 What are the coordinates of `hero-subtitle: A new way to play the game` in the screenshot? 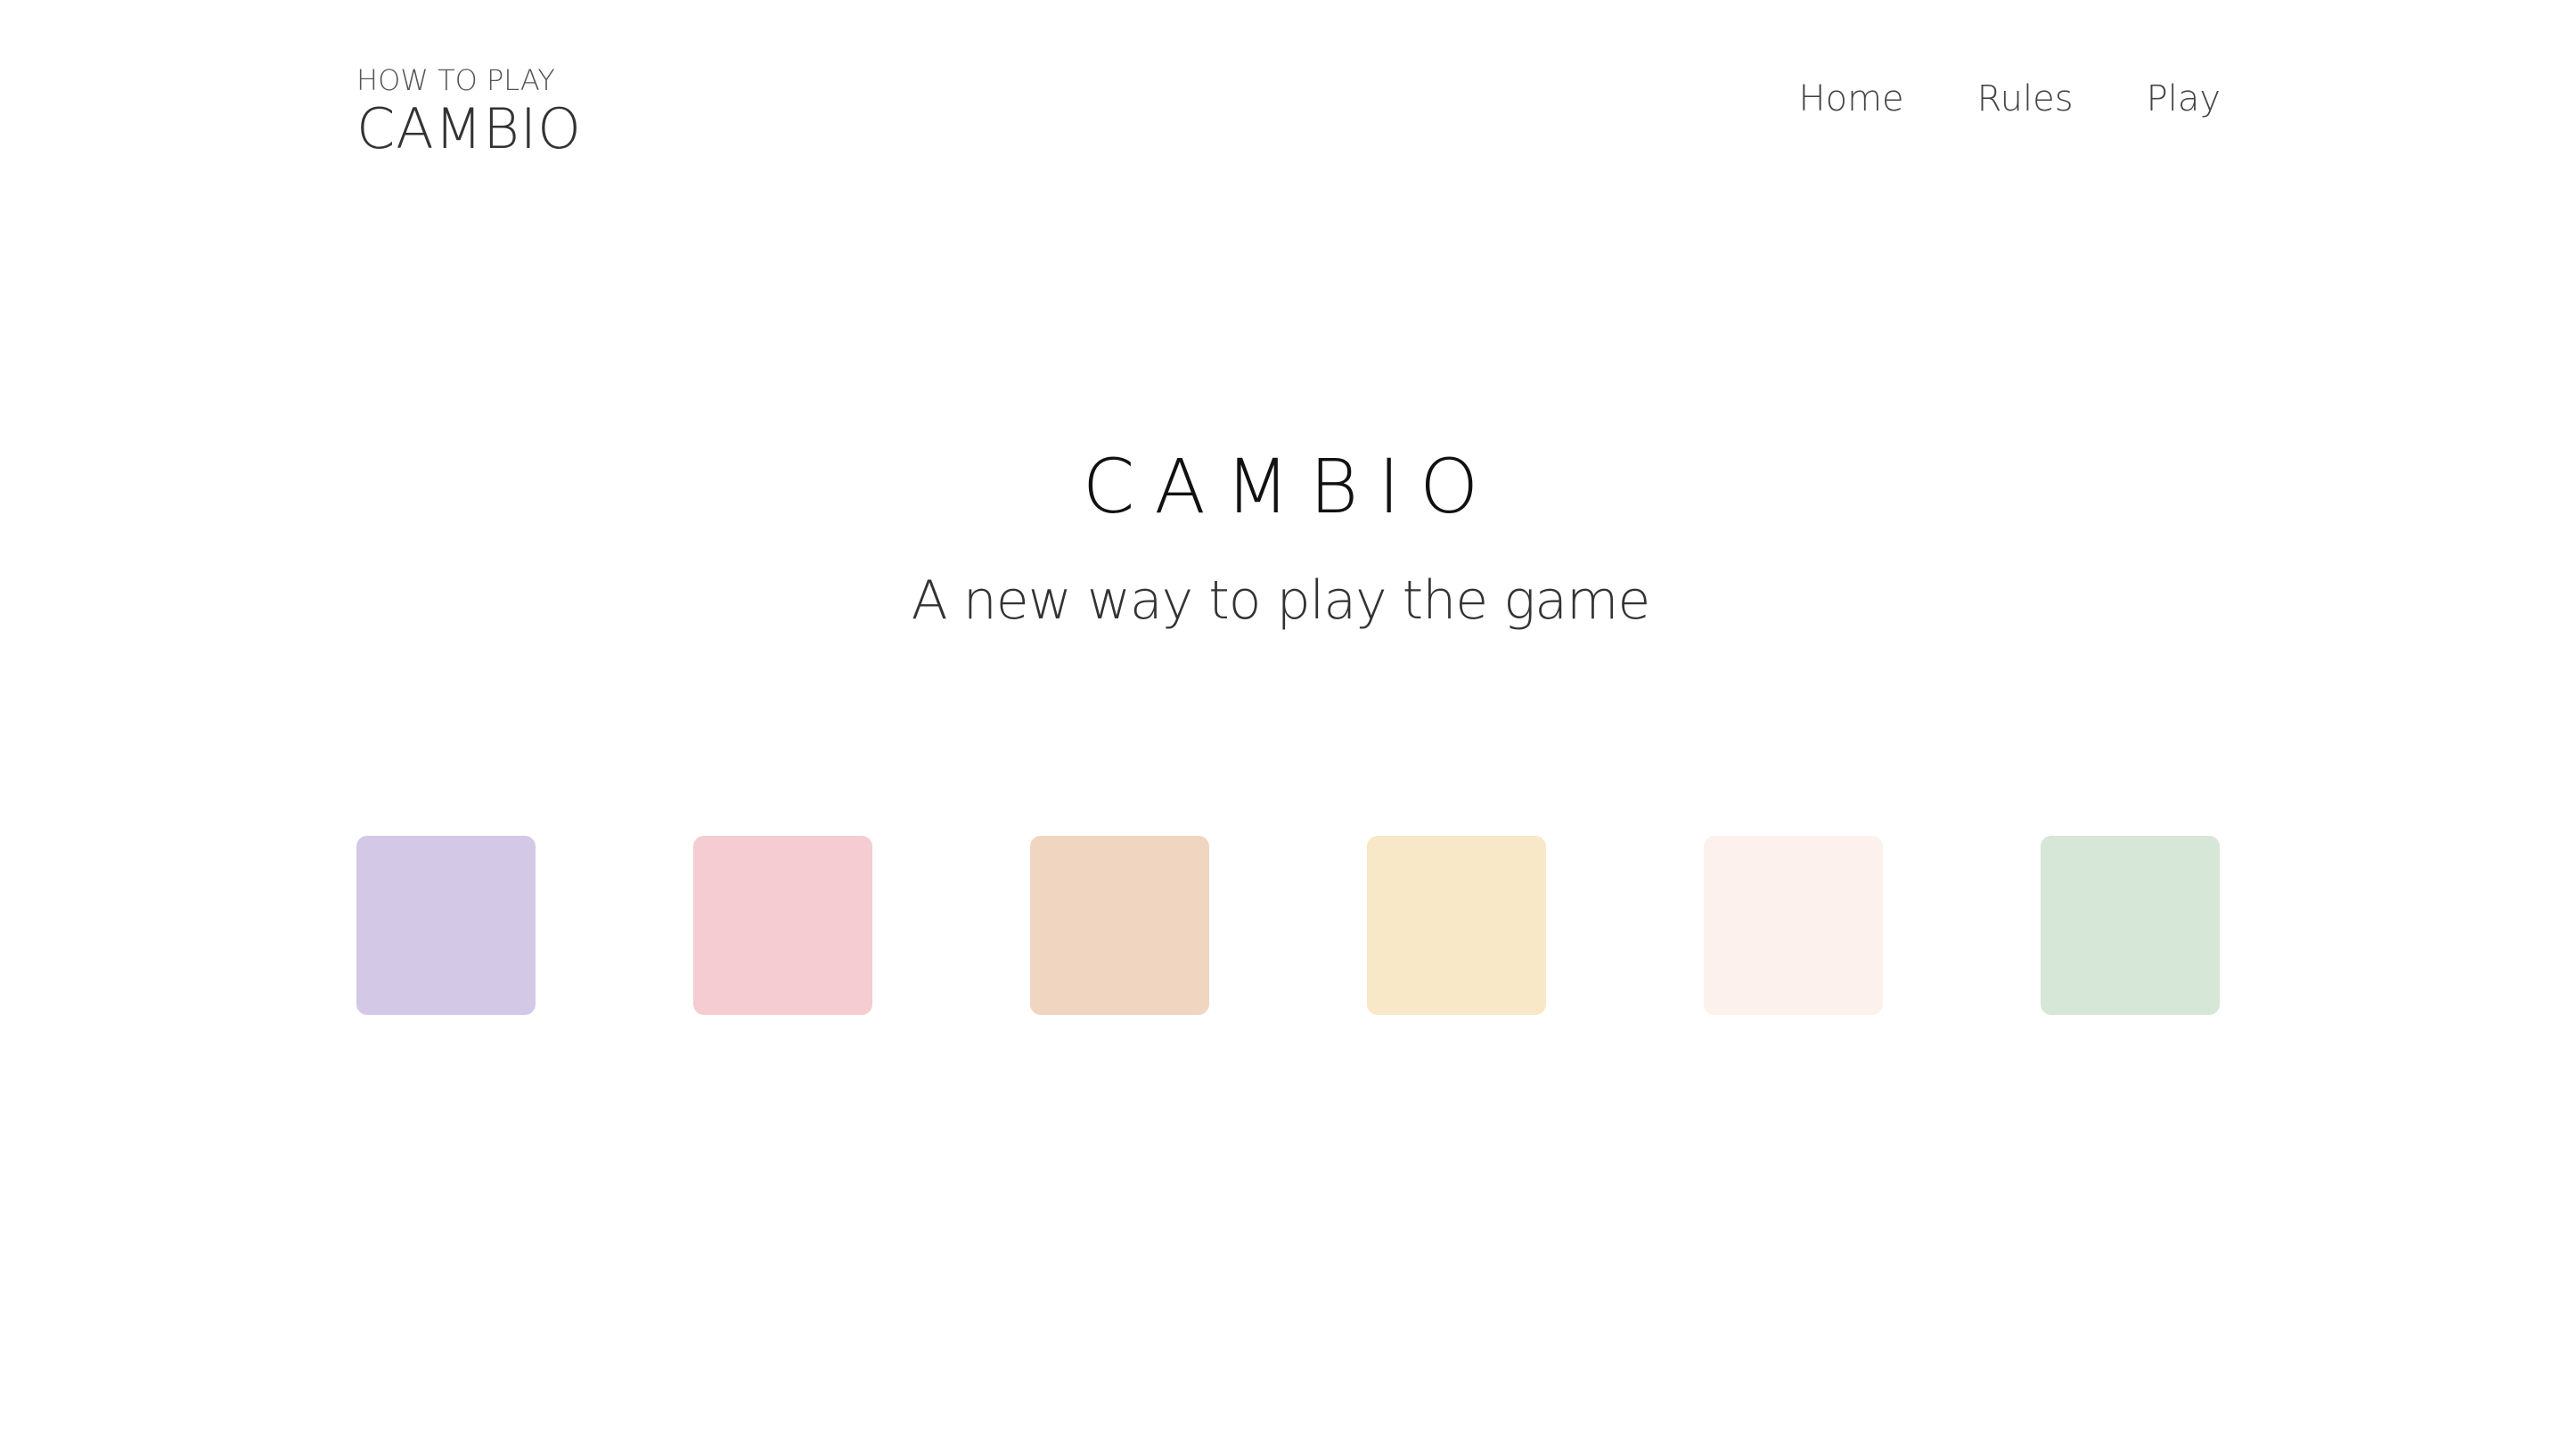 It's located at (1281, 600).